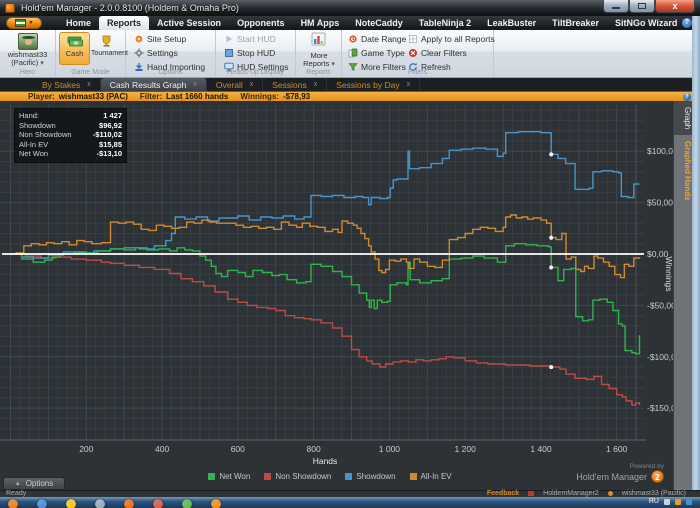 This screenshot has width=700, height=508. What do you see at coordinates (74, 48) in the screenshot?
I see `cash-button: Cash` at bounding box center [74, 48].